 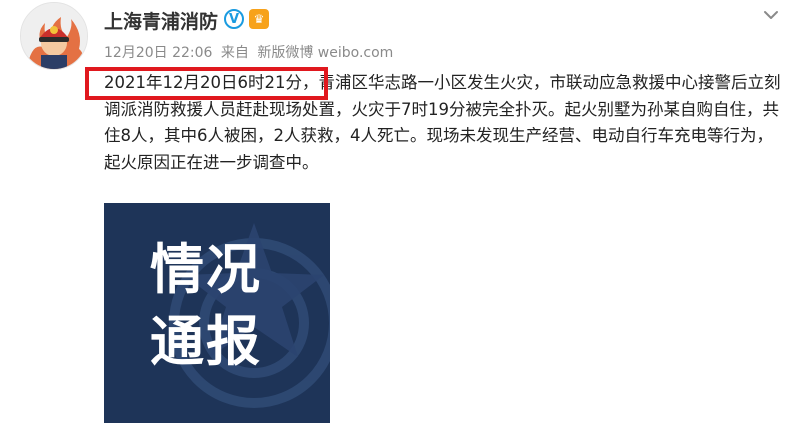 I want to click on firefighter-avatar-icon, so click(x=54, y=36).